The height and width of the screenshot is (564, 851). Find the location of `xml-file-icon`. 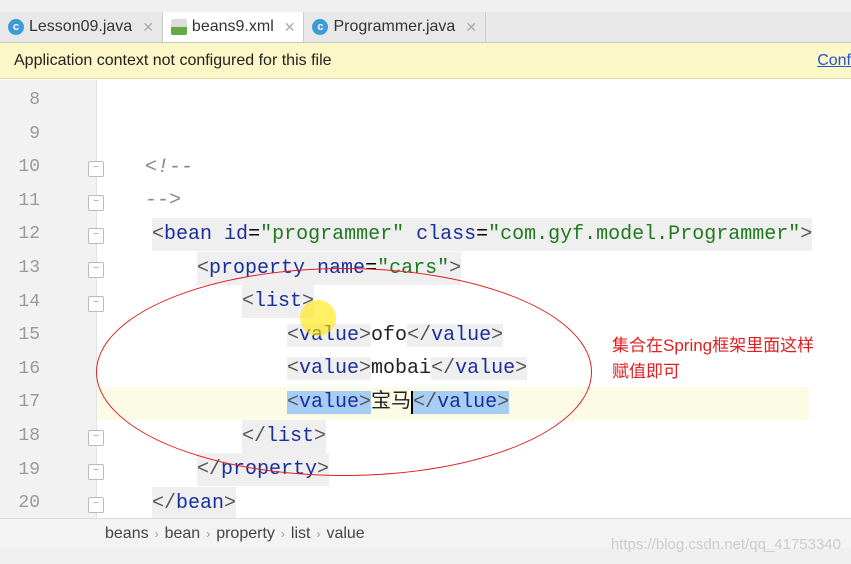

xml-file-icon is located at coordinates (178, 27).